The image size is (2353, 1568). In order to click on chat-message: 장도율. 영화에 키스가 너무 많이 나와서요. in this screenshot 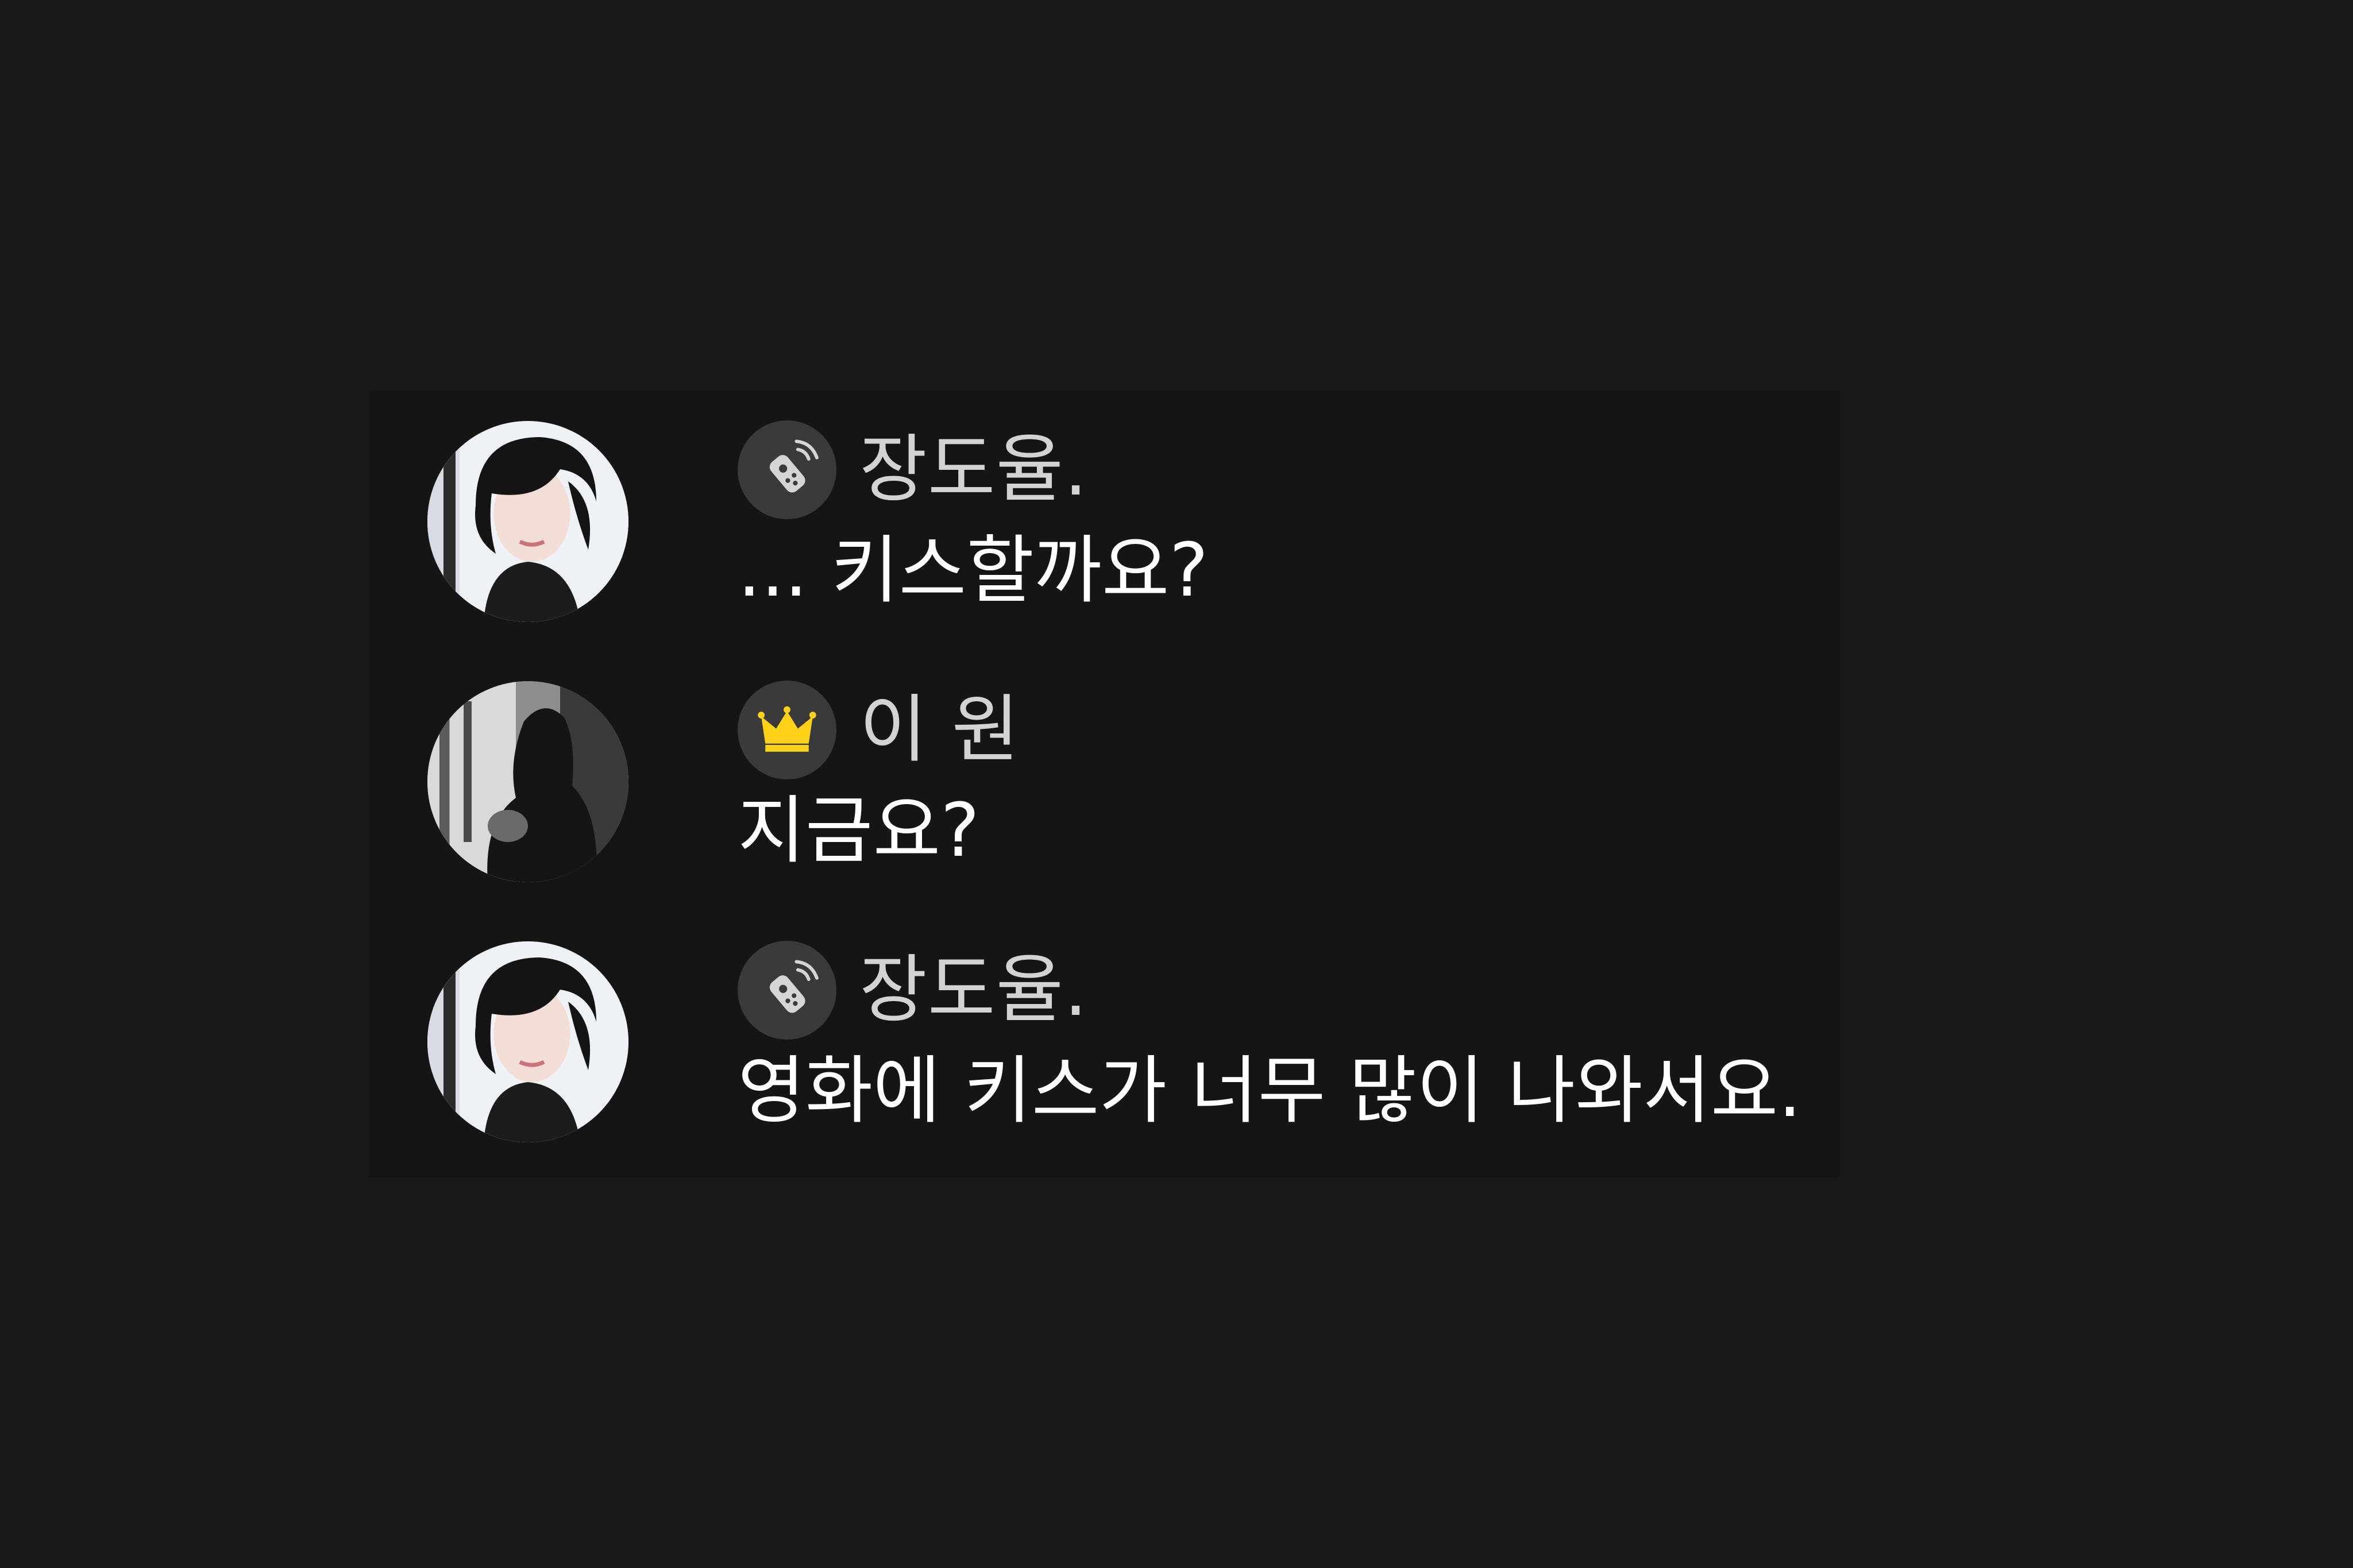, I will do `click(1116, 1026)`.